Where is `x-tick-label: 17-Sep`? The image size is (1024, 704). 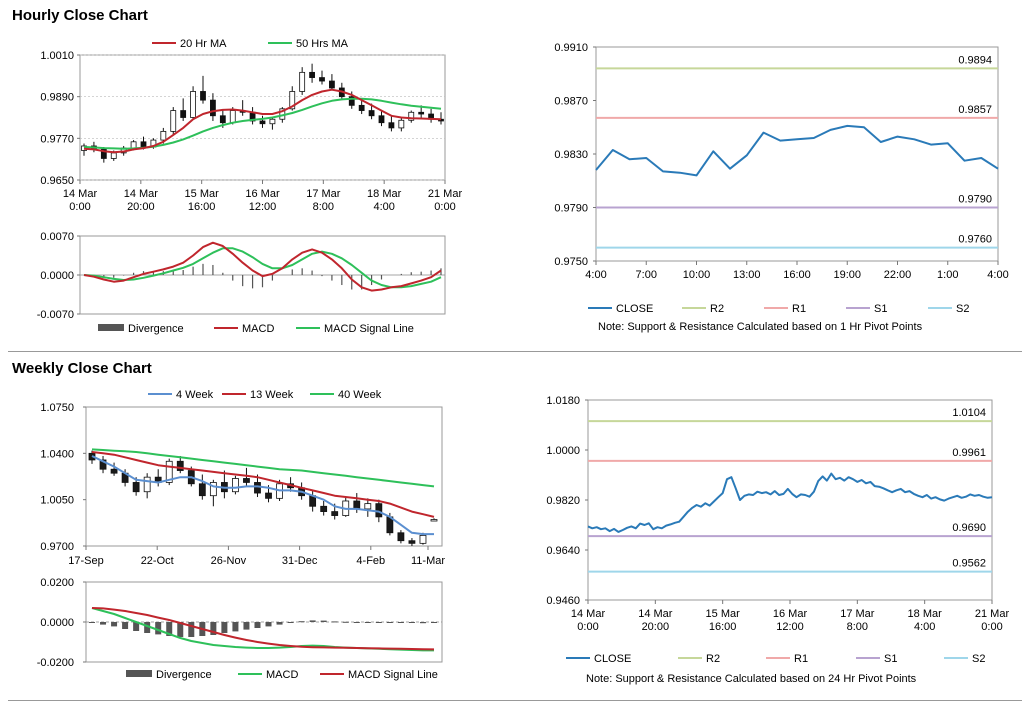
x-tick-label: 17-Sep is located at coordinates (85, 561).